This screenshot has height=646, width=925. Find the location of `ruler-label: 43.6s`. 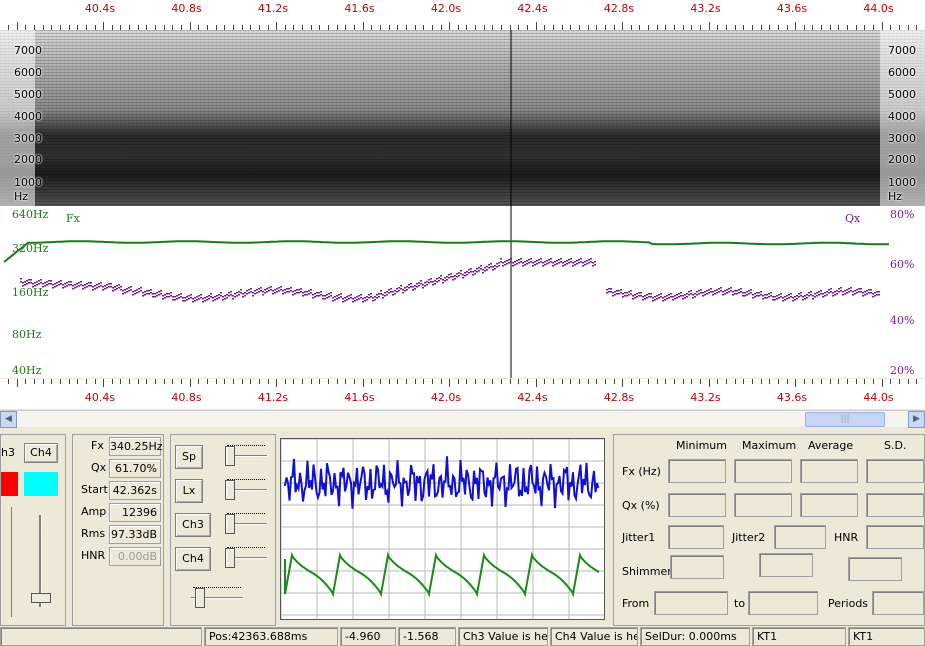

ruler-label: 43.6s is located at coordinates (792, 8).